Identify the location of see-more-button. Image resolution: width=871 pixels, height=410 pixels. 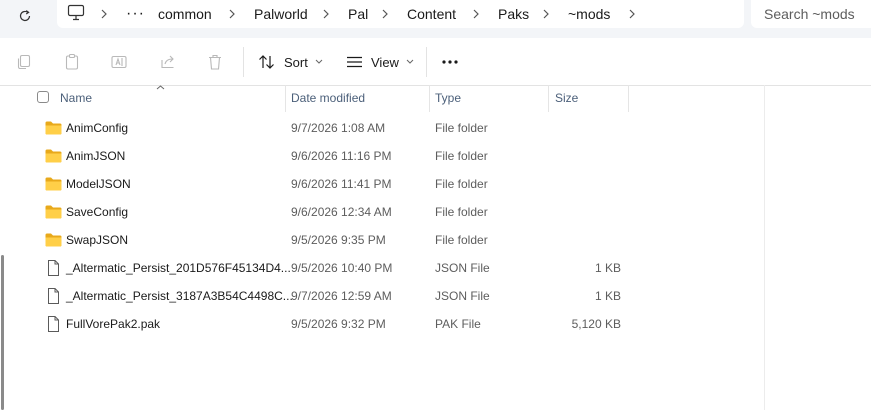
(450, 62).